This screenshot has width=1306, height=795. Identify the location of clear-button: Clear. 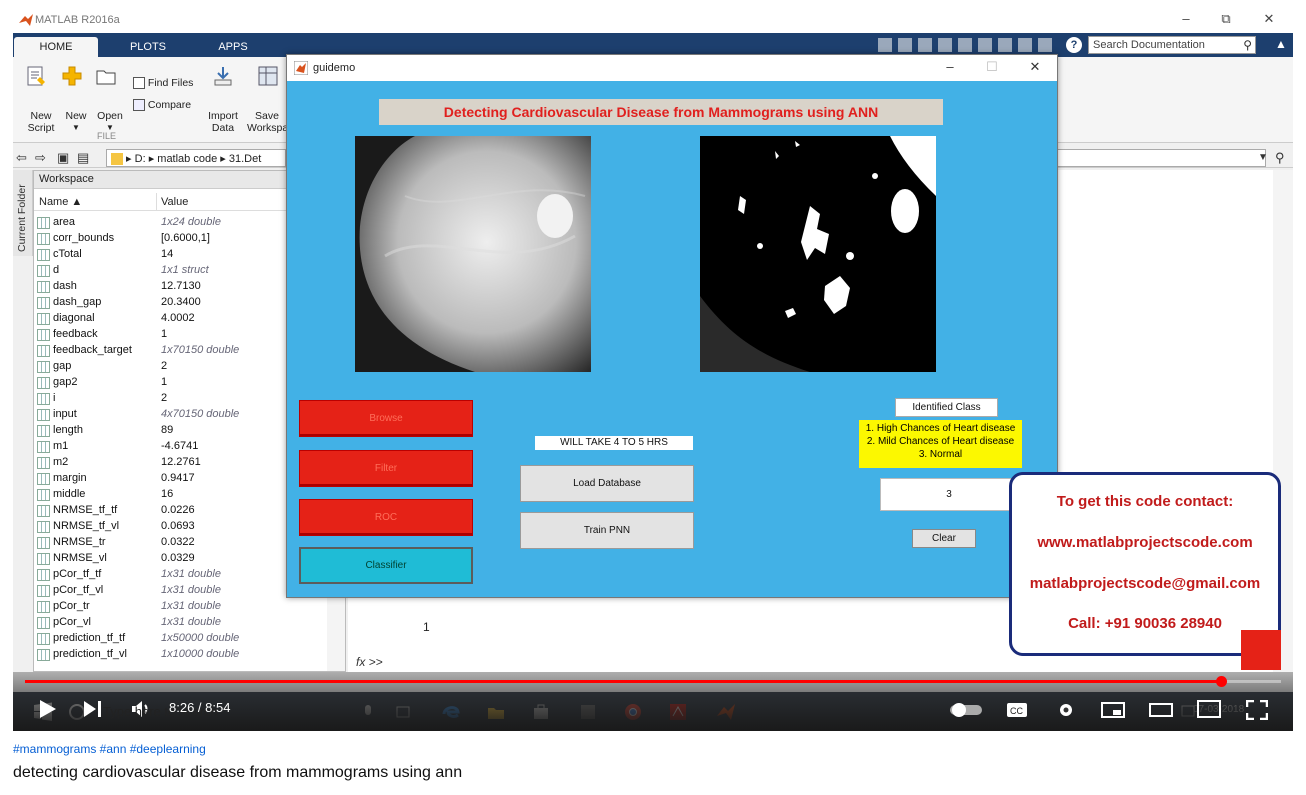
(944, 538).